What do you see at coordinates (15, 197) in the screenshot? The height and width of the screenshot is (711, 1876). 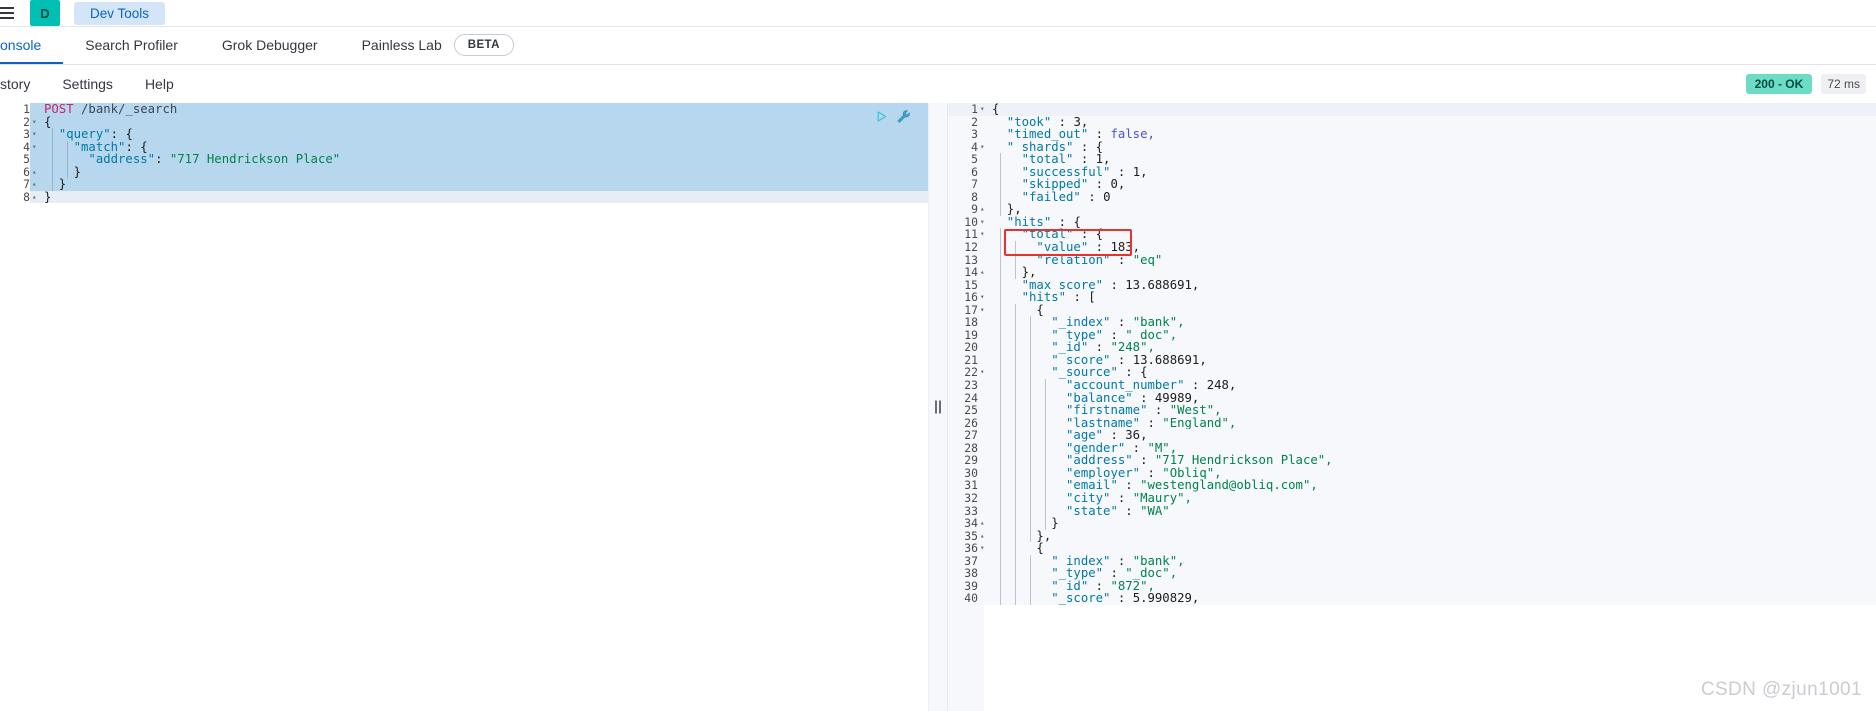 I see `line-number: 8` at bounding box center [15, 197].